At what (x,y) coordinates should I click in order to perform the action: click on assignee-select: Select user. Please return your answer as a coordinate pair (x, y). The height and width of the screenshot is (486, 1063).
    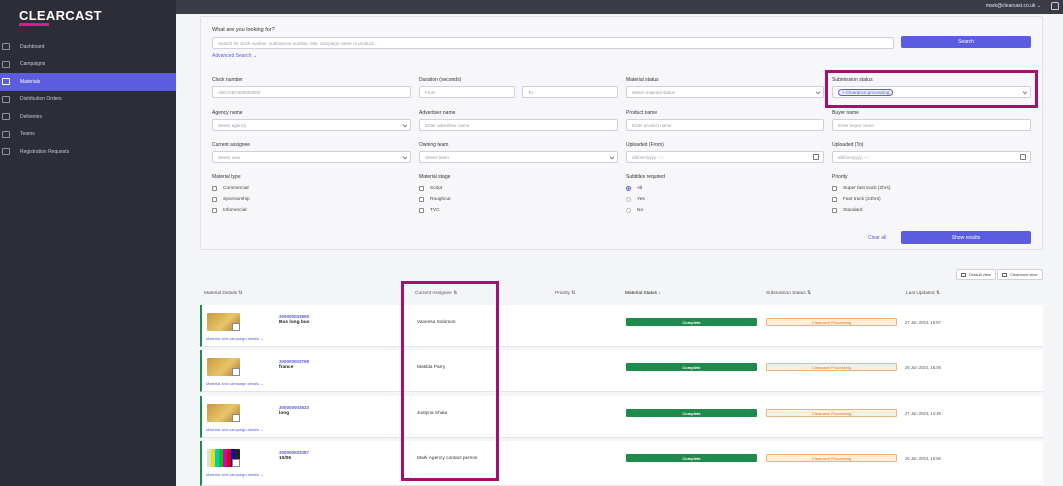
    Looking at the image, I should click on (311, 157).